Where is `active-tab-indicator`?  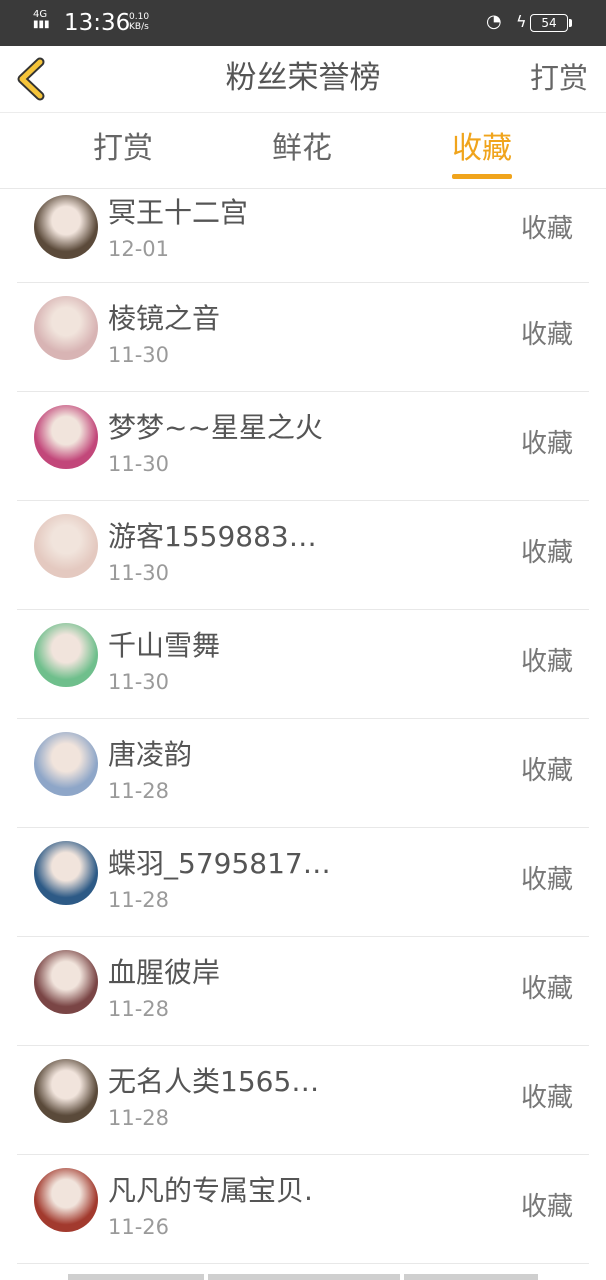
active-tab-indicator is located at coordinates (482, 176).